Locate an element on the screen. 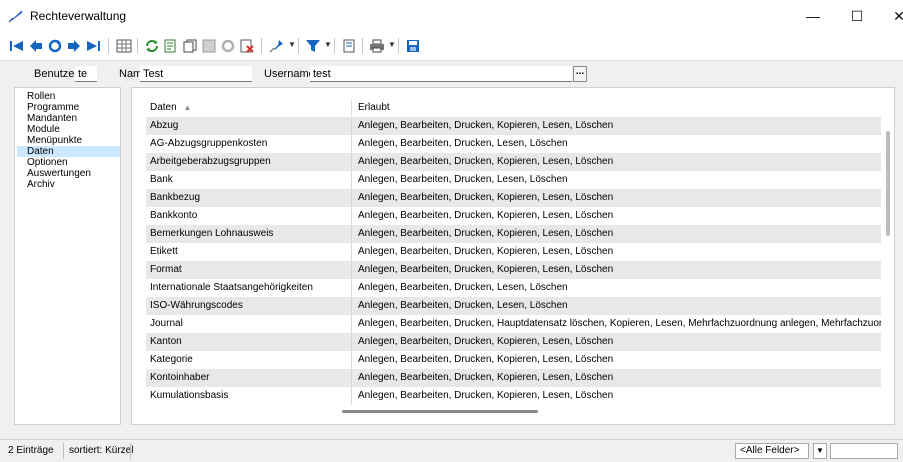 The height and width of the screenshot is (462, 903). vertical-scrollbar is located at coordinates (888, 183).